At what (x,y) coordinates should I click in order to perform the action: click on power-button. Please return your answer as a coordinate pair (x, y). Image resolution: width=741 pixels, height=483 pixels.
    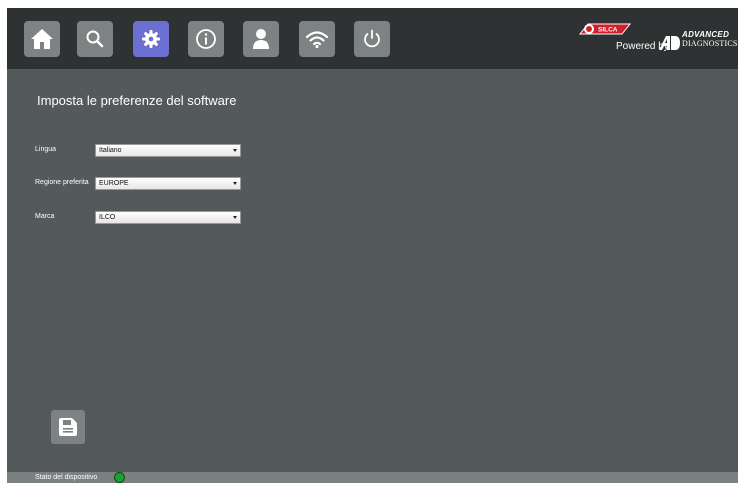
    Looking at the image, I should click on (372, 39).